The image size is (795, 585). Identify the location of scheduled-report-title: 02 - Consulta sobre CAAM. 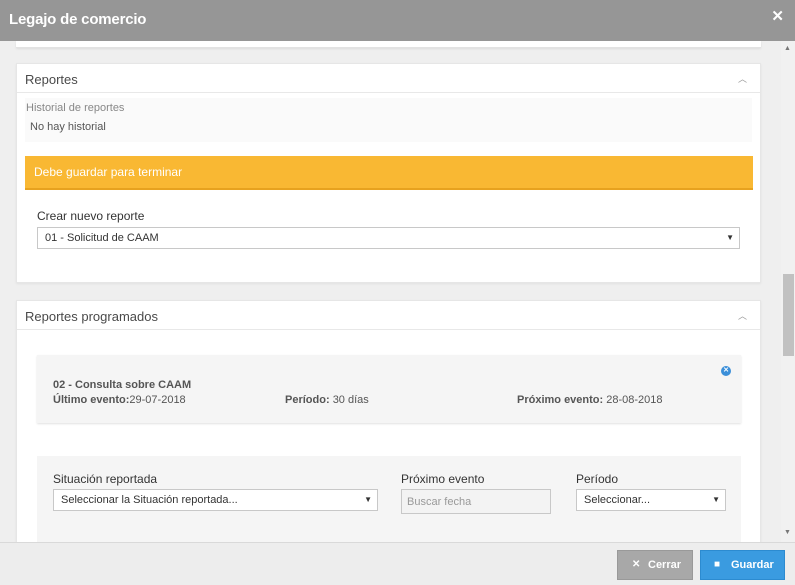
(122, 385).